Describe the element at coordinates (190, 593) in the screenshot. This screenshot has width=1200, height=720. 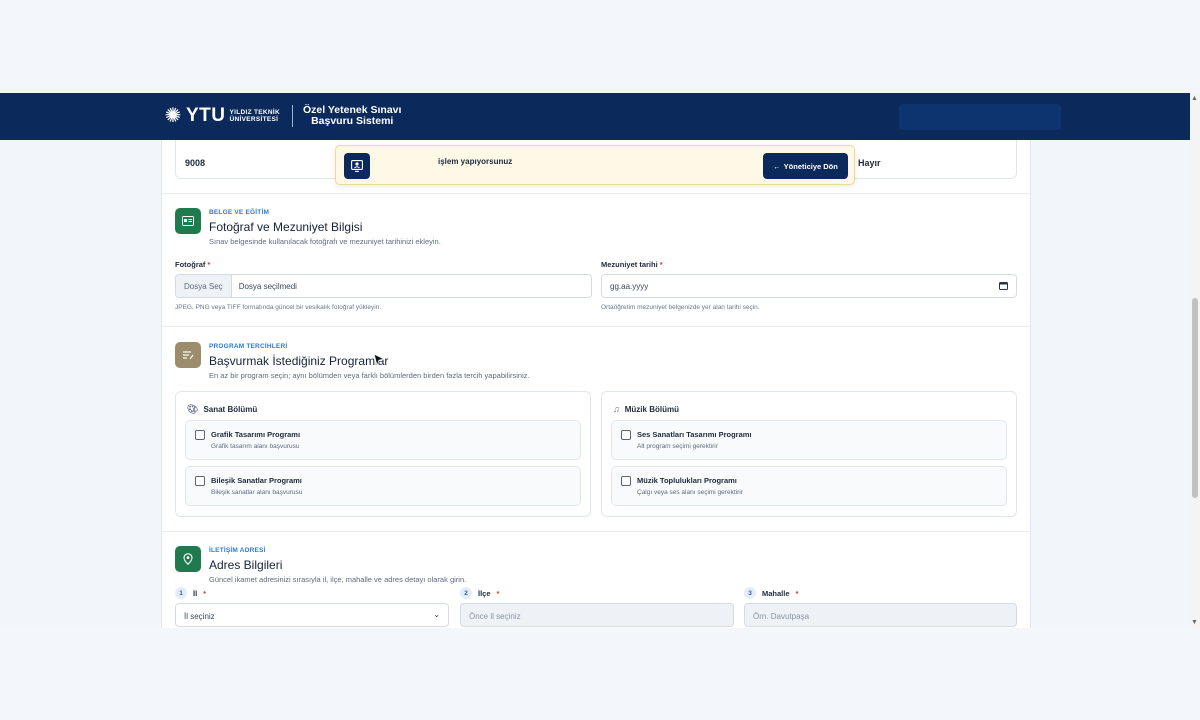
I see `province-label: 1 İl *` at that location.